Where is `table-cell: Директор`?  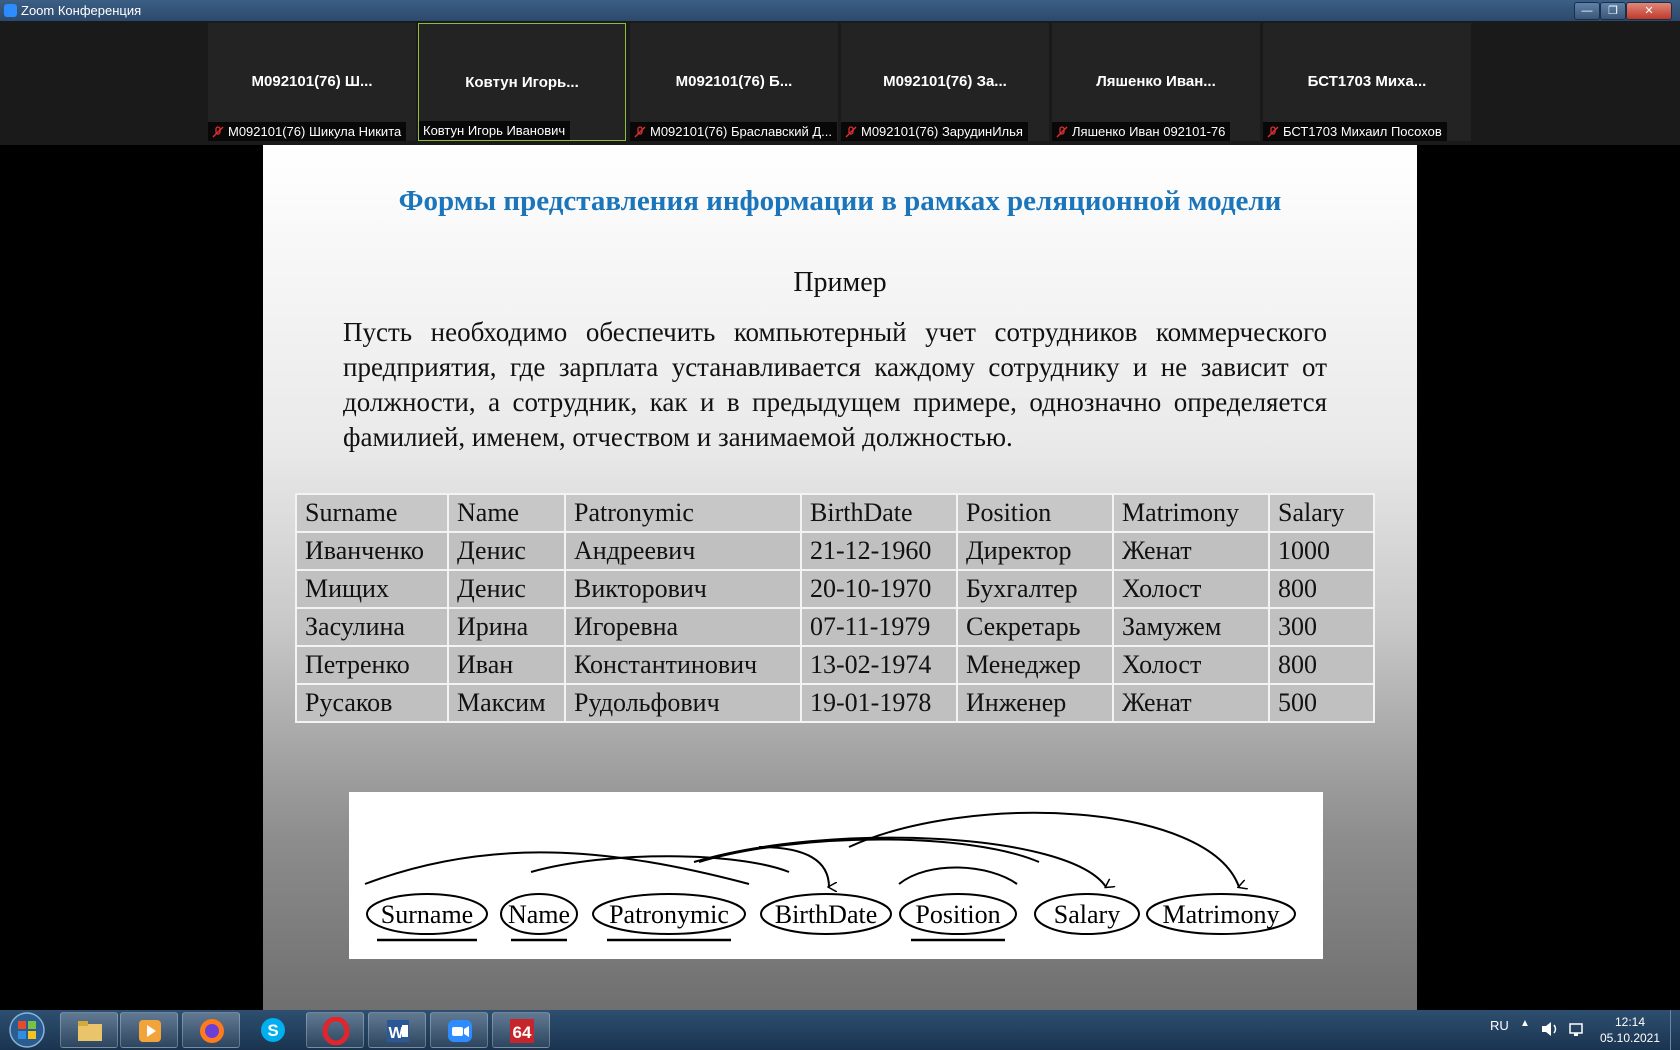 table-cell: Директор is located at coordinates (1035, 551).